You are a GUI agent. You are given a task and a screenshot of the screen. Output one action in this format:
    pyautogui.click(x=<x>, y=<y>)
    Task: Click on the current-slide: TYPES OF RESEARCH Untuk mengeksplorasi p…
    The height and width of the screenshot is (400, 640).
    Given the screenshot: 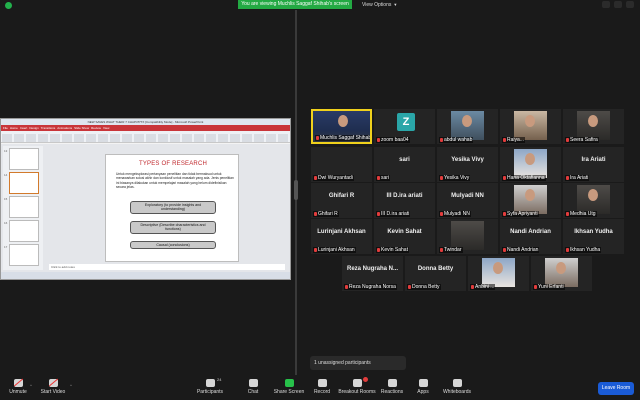 What is the action you would take?
    pyautogui.click(x=172, y=208)
    